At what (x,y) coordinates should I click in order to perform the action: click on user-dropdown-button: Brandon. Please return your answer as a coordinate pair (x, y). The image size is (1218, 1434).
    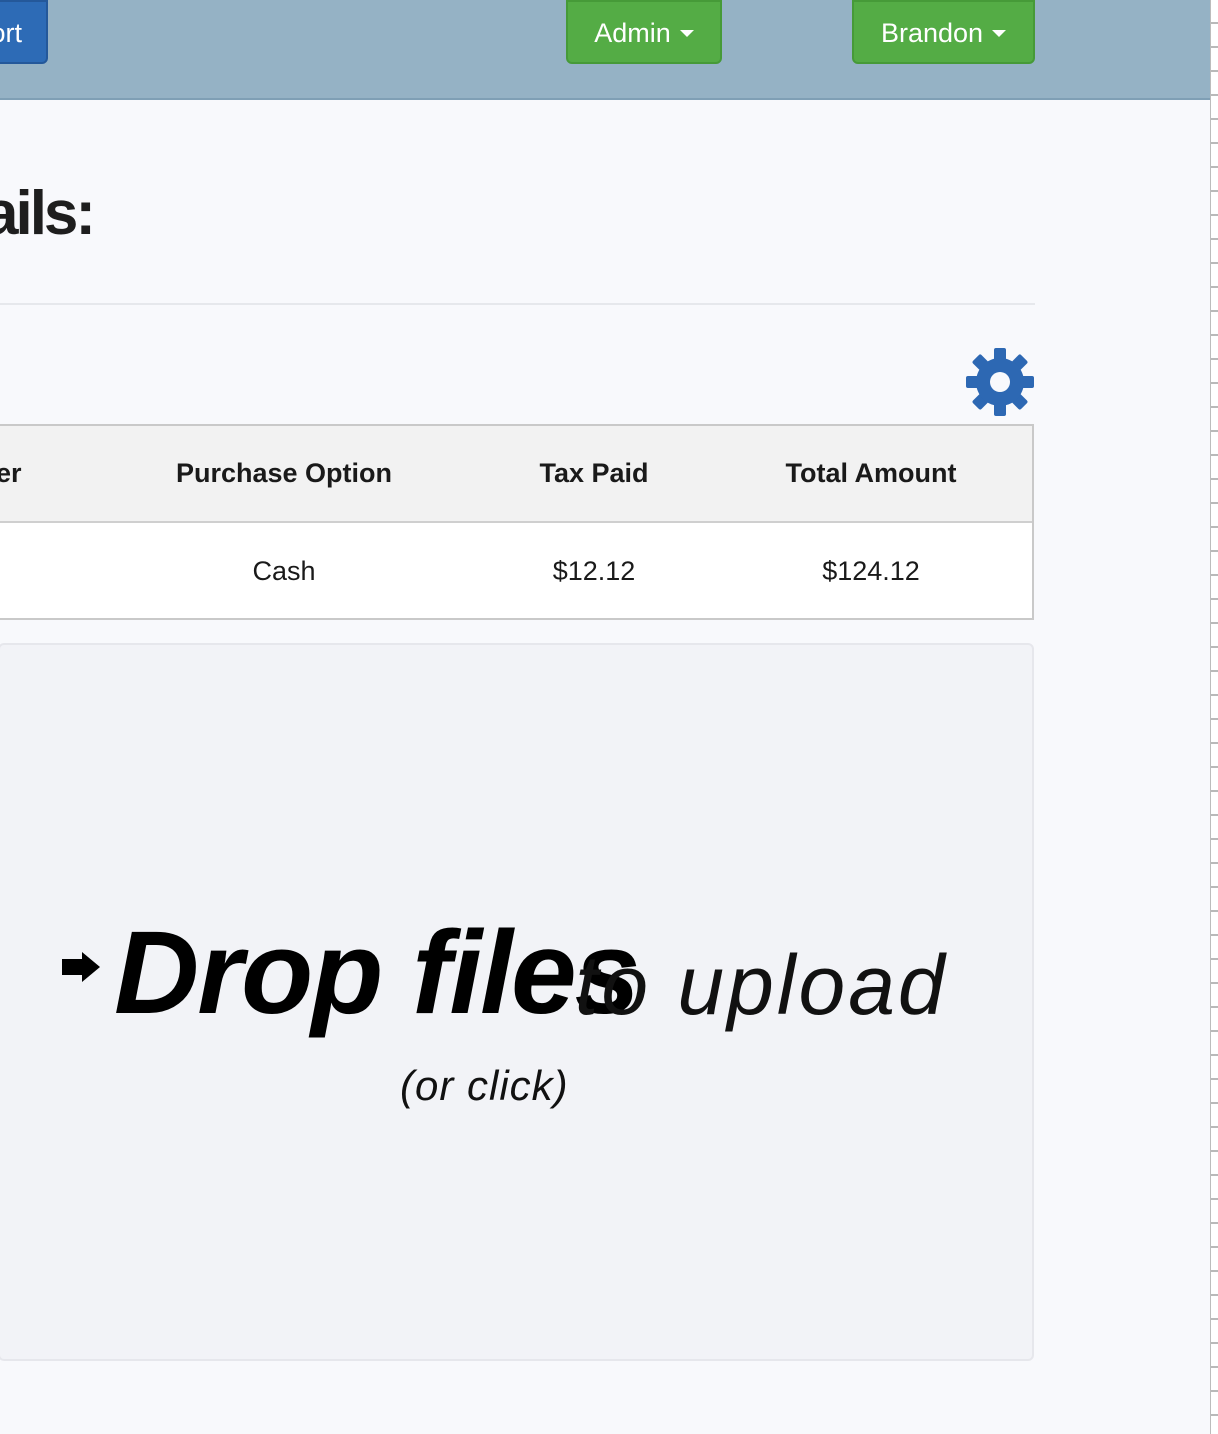
    Looking at the image, I should click on (943, 32).